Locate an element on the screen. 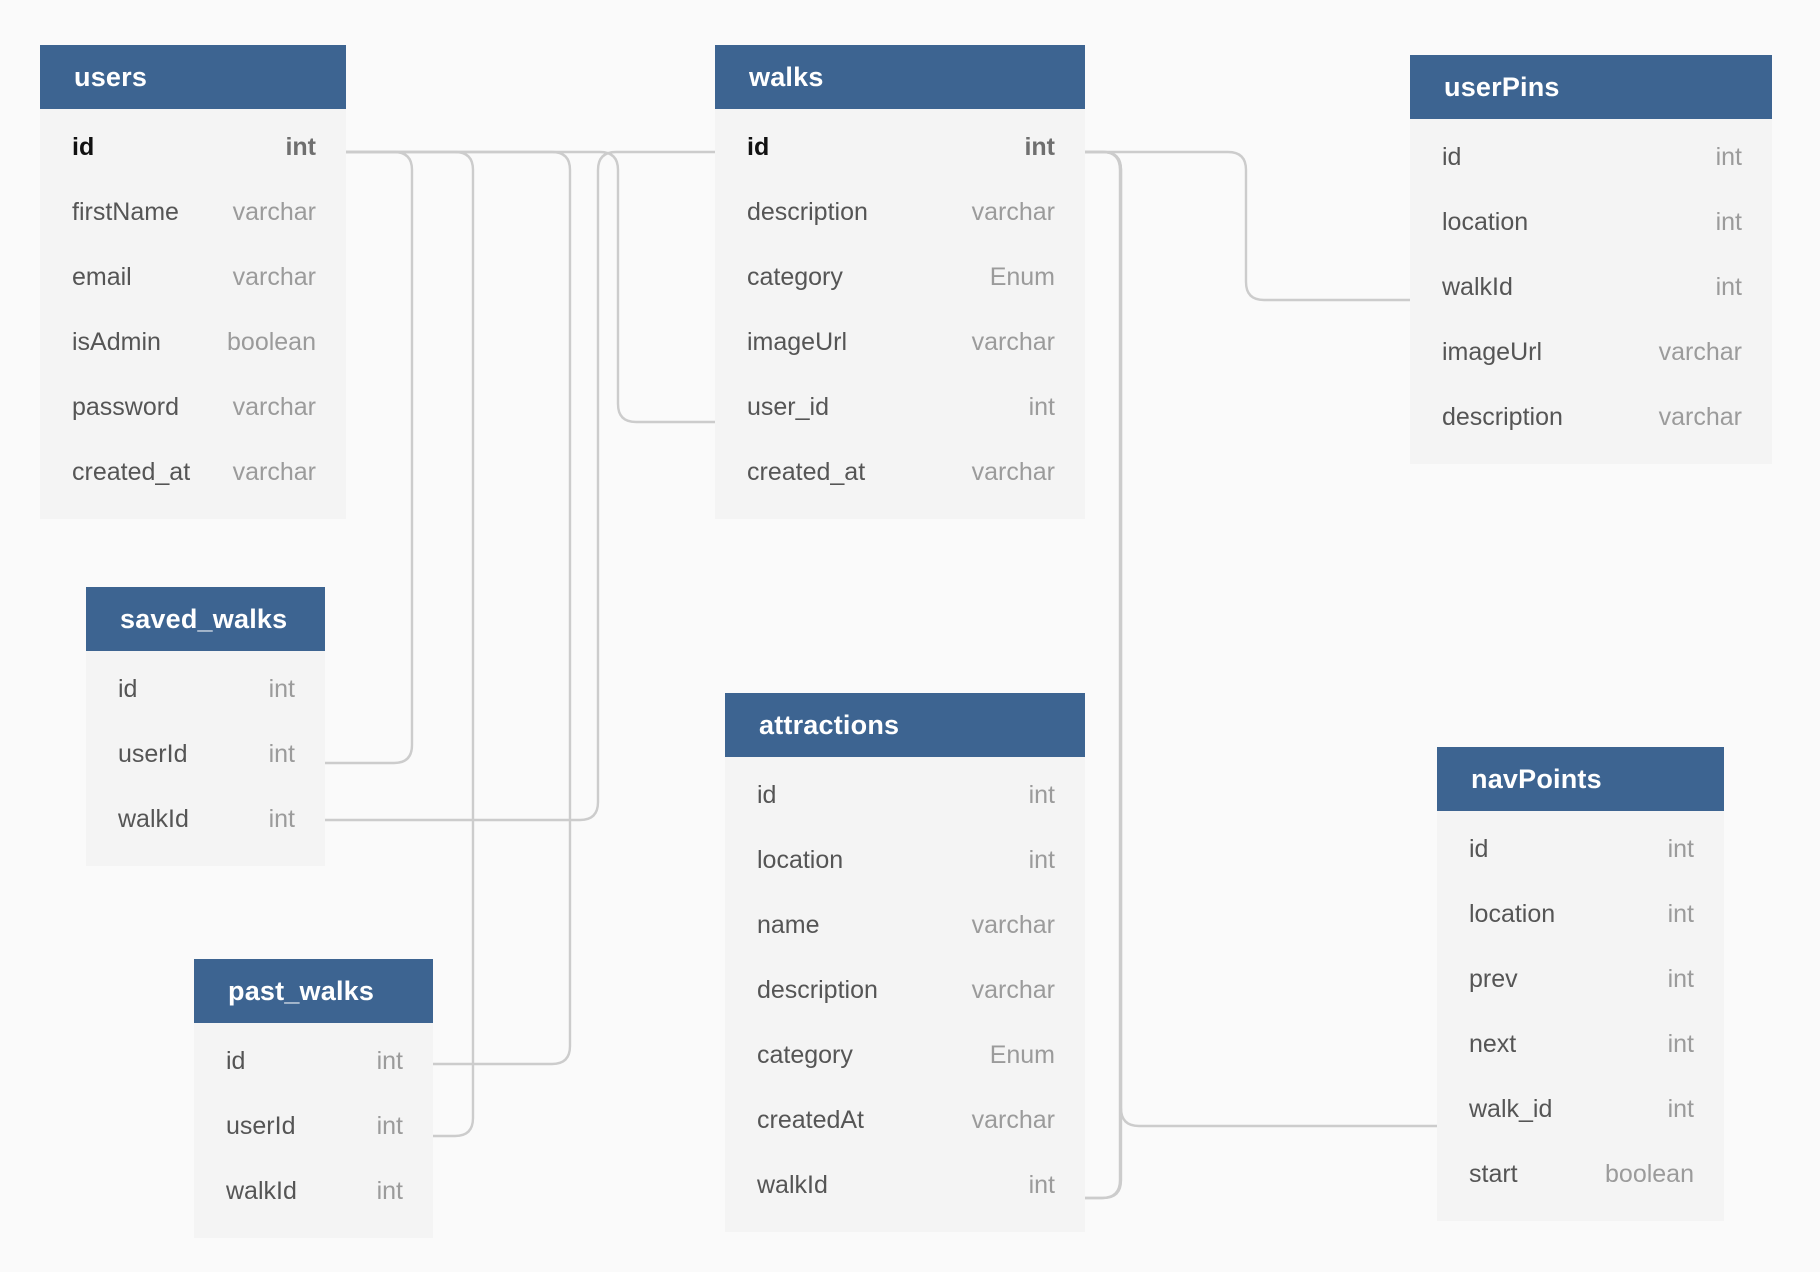 This screenshot has width=1820, height=1272. column-name: isAdmin is located at coordinates (116, 342).